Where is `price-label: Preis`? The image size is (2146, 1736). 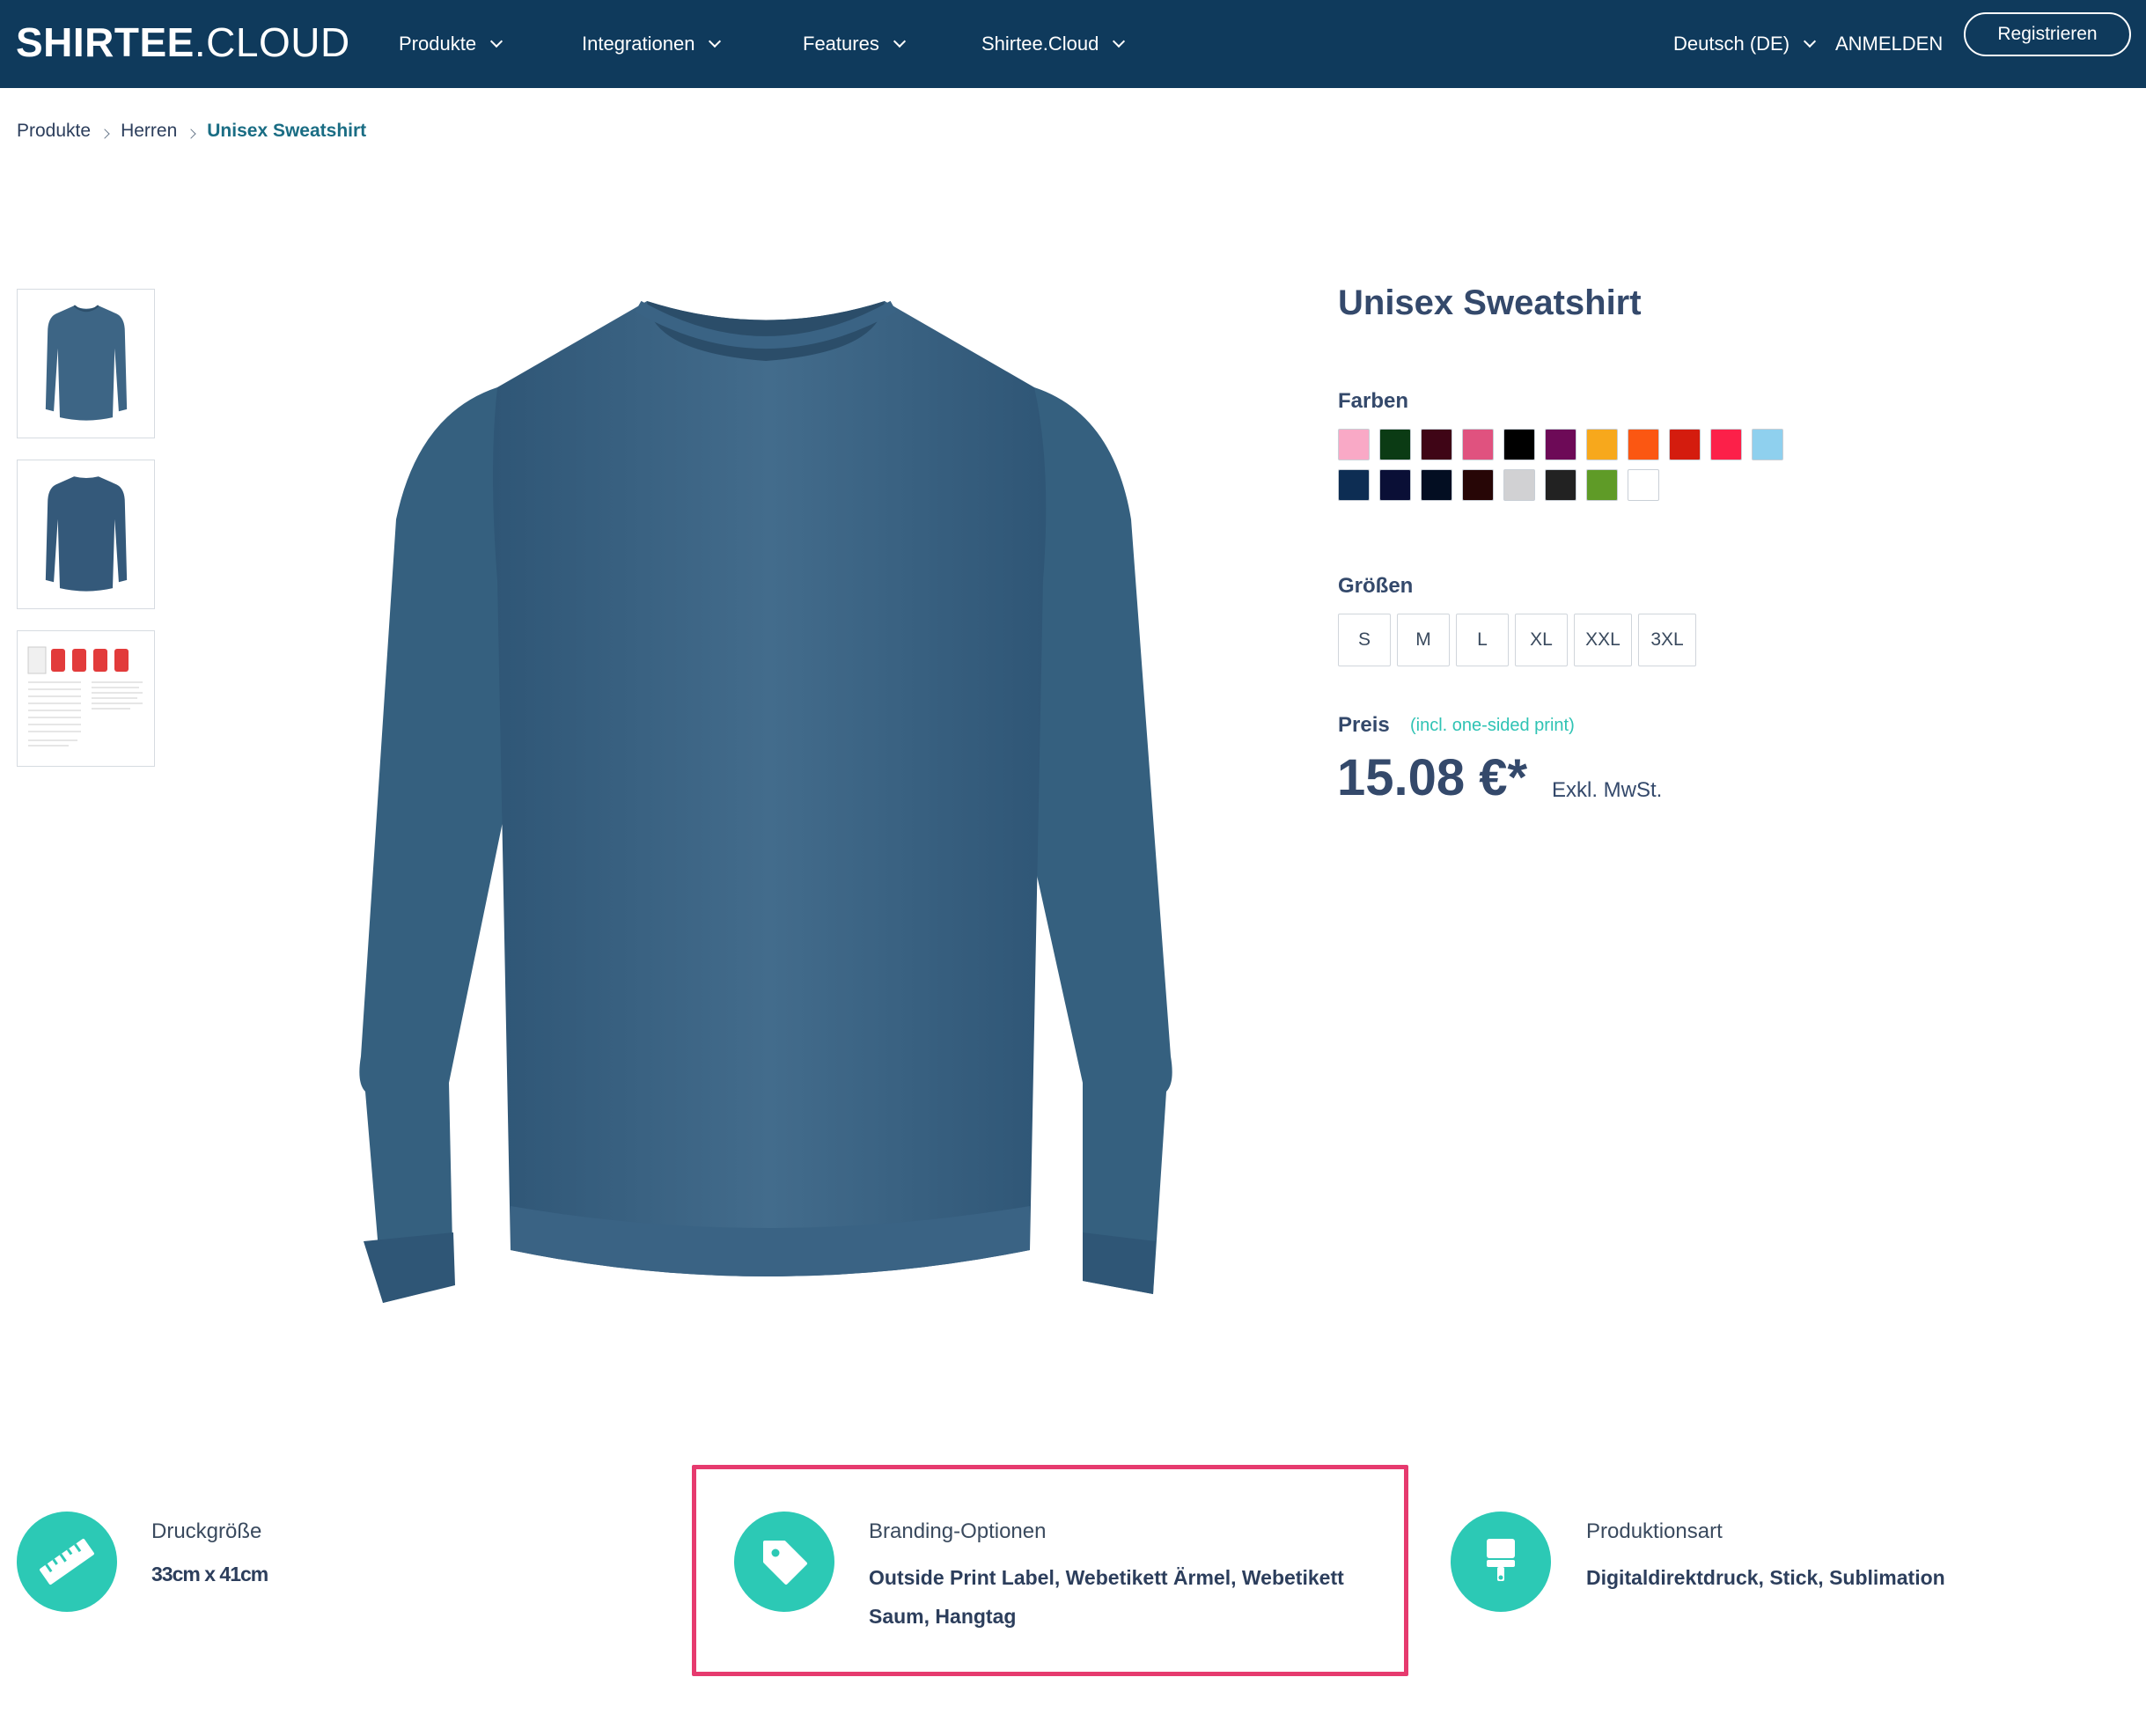 price-label: Preis is located at coordinates (1364, 725).